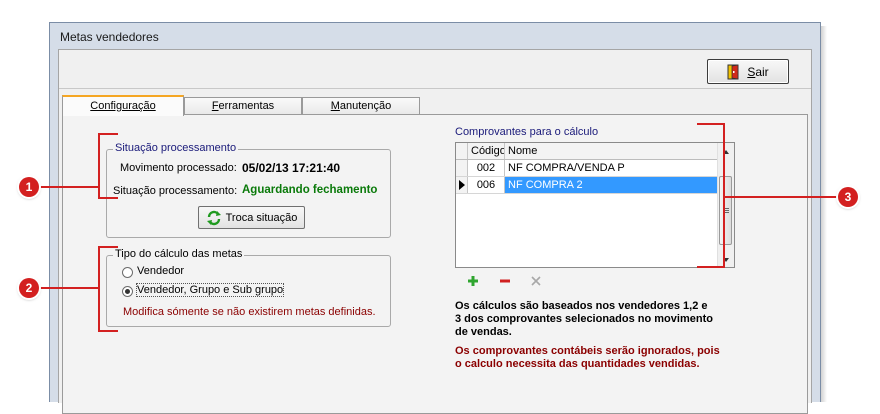  Describe the element at coordinates (612, 151) in the screenshot. I see `grid-header-nome: Nome` at that location.